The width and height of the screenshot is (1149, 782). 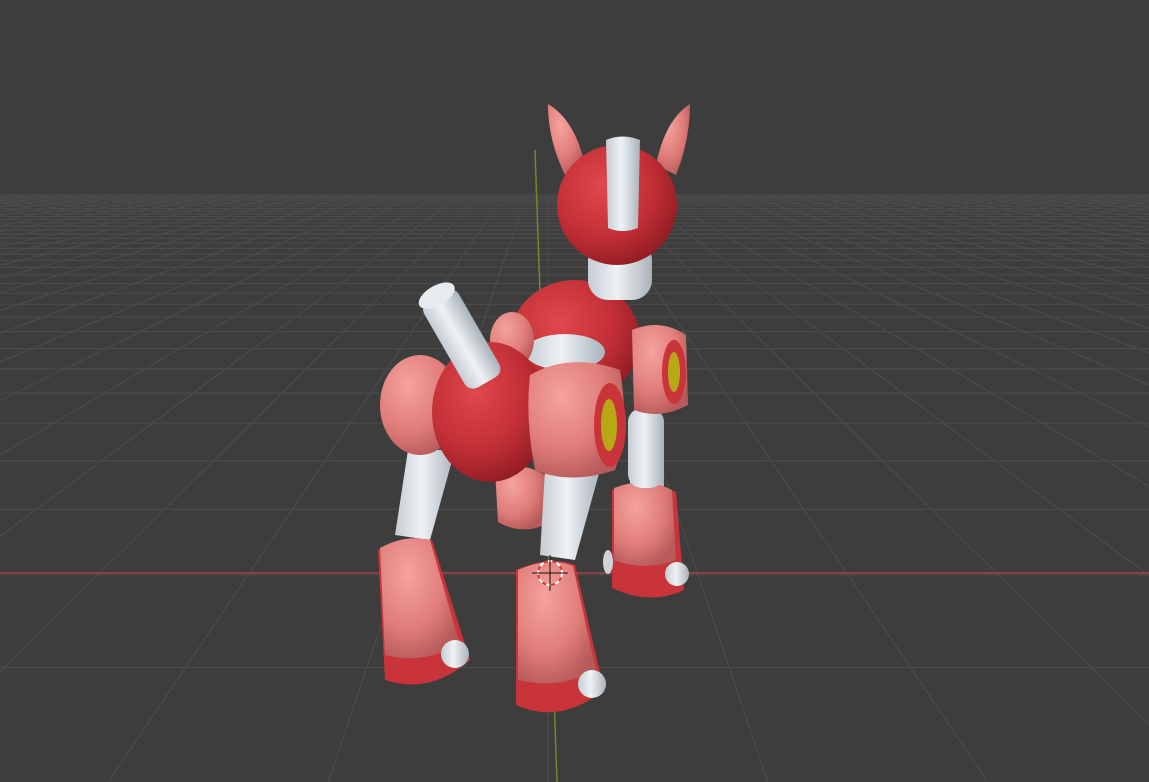 I want to click on leg-near-left, so click(x=424, y=567).